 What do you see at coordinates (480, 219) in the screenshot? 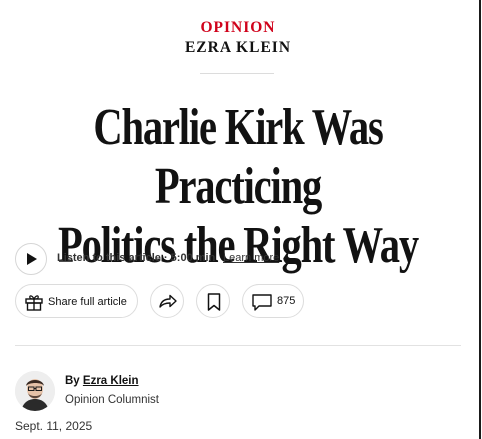
I see `page-edge-rule` at bounding box center [480, 219].